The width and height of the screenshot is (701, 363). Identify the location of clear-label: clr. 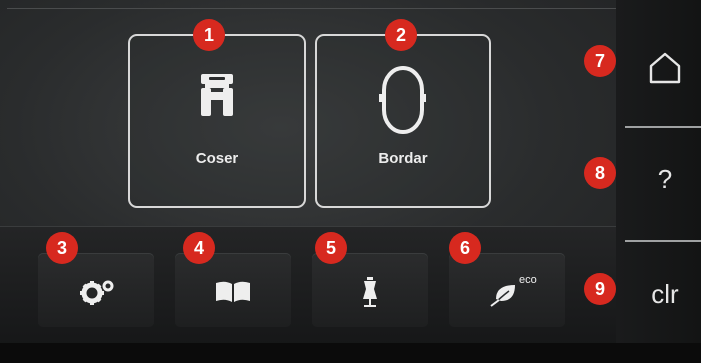
(665, 294).